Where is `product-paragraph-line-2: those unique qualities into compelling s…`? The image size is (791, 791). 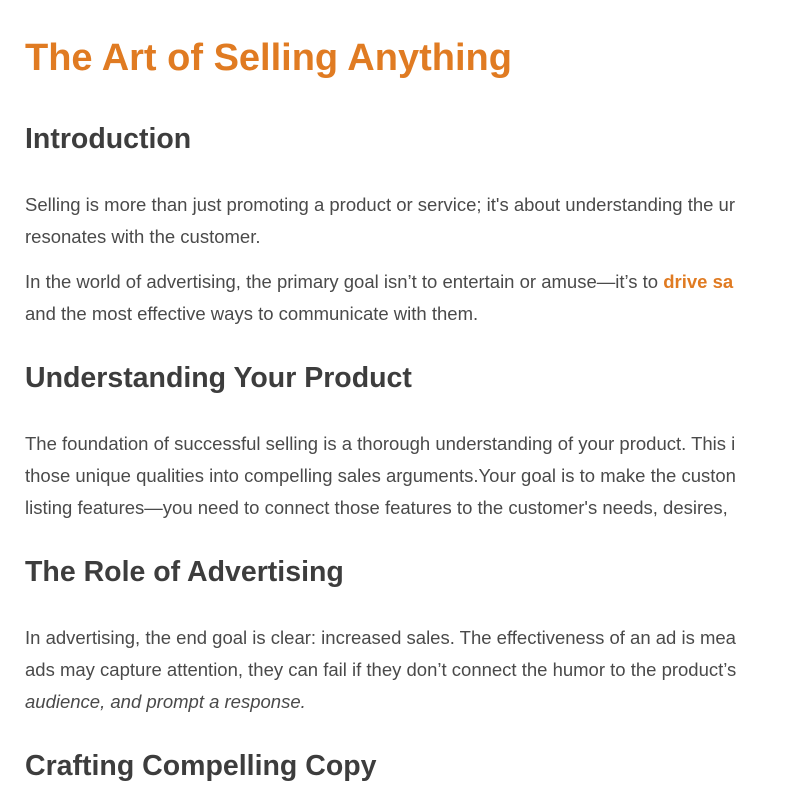 product-paragraph-line-2: those unique qualities into compelling s… is located at coordinates (380, 475).